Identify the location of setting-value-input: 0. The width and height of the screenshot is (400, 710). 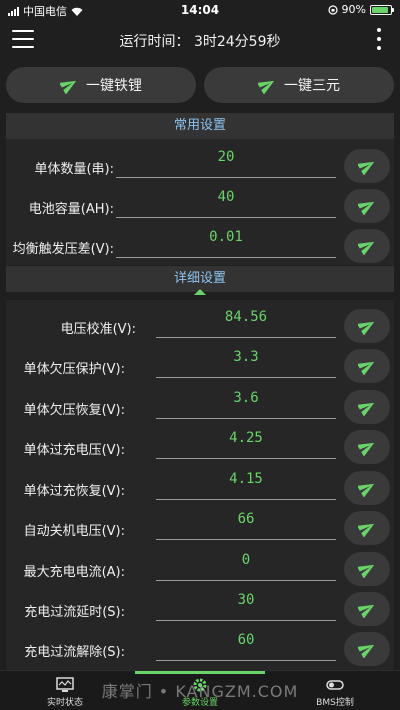
(246, 565).